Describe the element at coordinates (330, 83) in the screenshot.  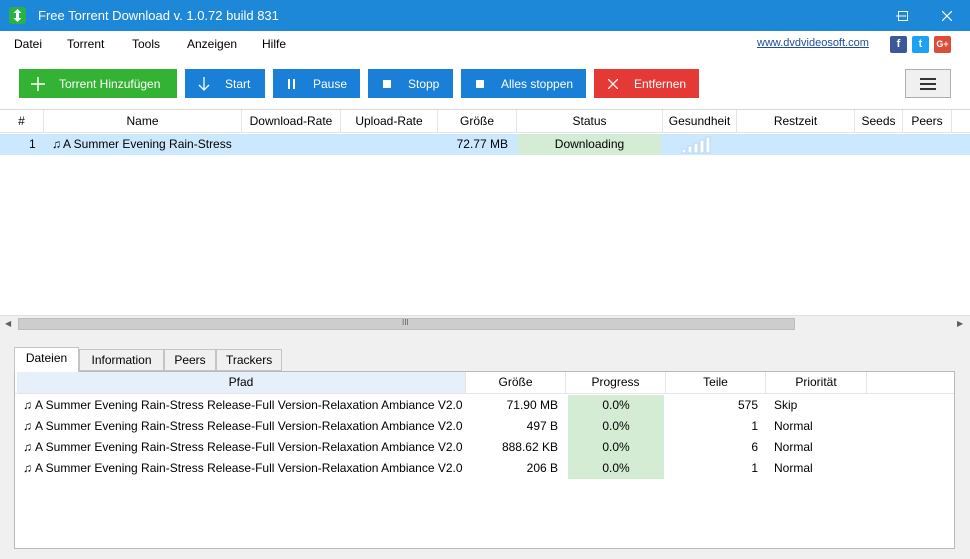
I see `pause-label: Pause` at that location.